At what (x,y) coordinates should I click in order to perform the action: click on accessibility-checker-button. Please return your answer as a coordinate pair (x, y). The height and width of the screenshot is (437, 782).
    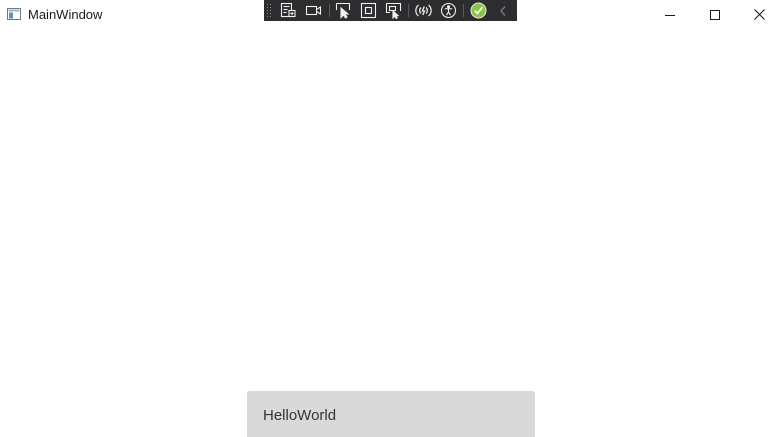
    Looking at the image, I should click on (448, 10).